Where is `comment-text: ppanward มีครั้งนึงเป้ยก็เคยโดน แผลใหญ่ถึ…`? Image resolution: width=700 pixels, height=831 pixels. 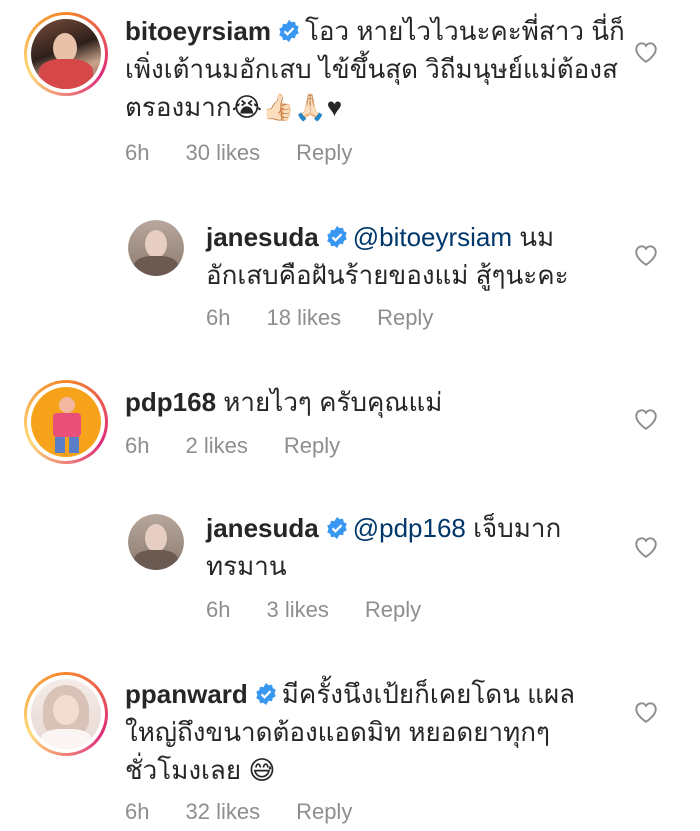 comment-text: ppanward มีครั้งนึงเป้ยก็เคยโดน แผลใหญ่ถึ… is located at coordinates (365, 732).